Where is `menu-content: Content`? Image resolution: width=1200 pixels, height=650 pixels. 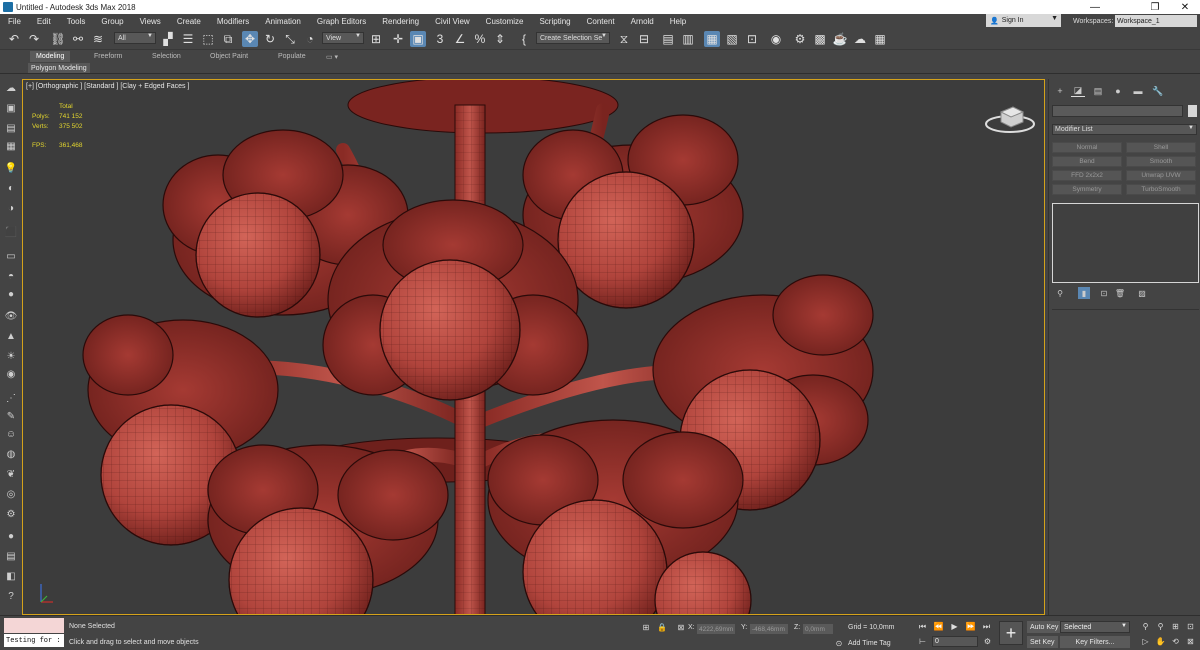 menu-content: Content is located at coordinates (601, 21).